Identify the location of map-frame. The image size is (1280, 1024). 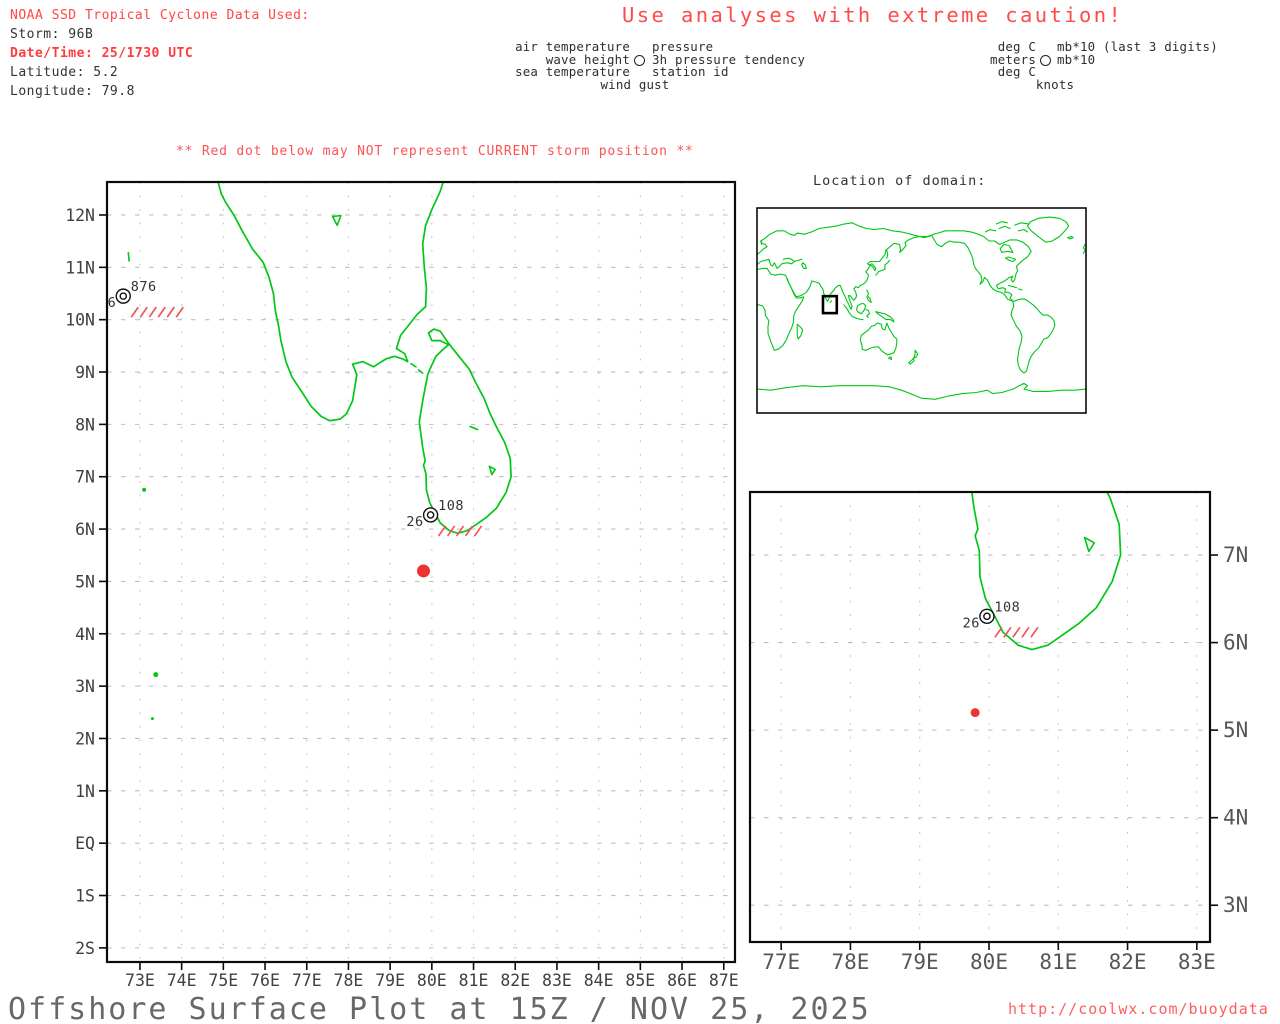
(921, 310).